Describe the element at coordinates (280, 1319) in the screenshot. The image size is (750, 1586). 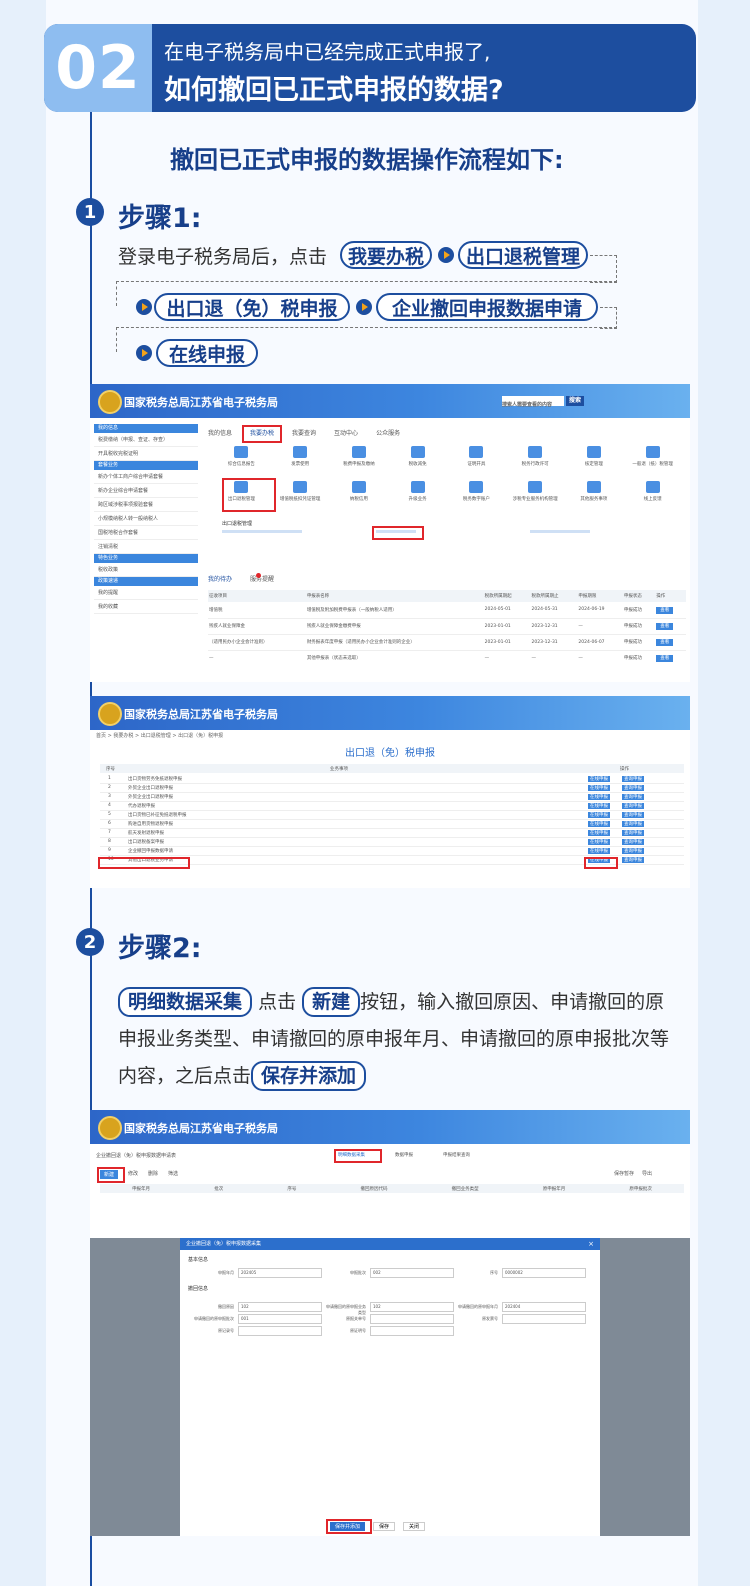
I see `field-input: 001` at that location.